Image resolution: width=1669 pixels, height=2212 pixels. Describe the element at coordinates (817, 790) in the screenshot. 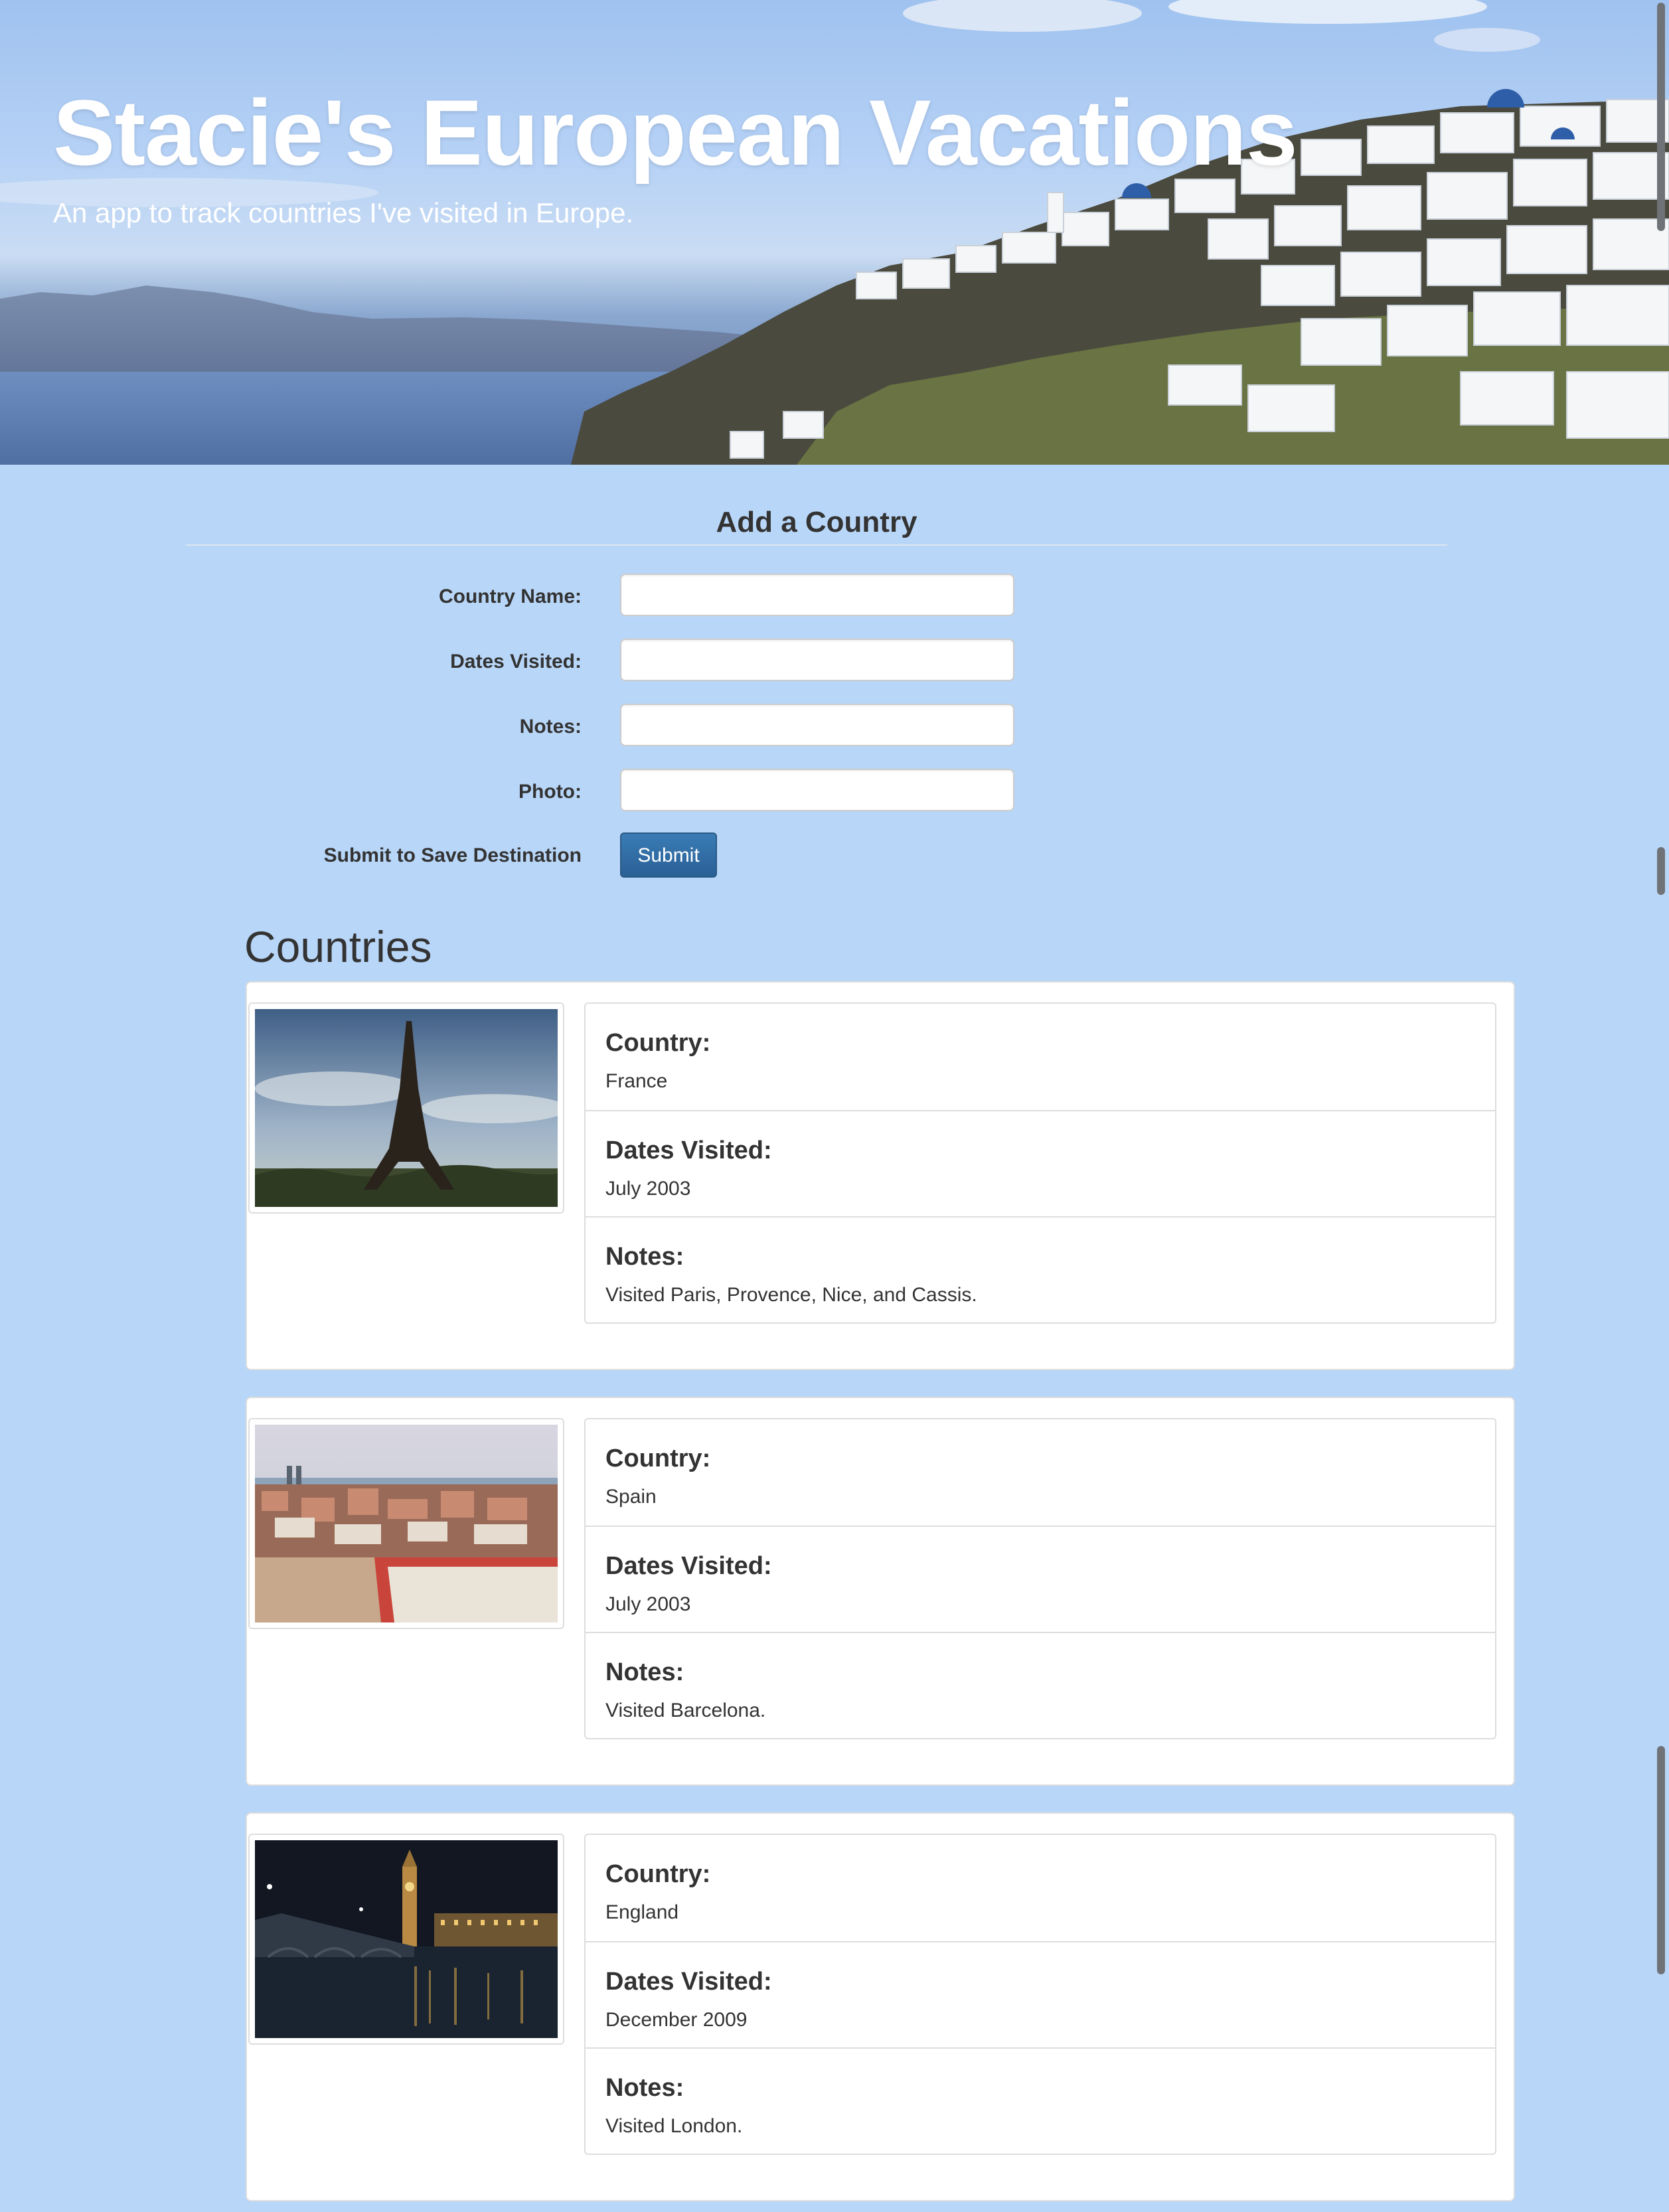

I see `photo-input` at that location.